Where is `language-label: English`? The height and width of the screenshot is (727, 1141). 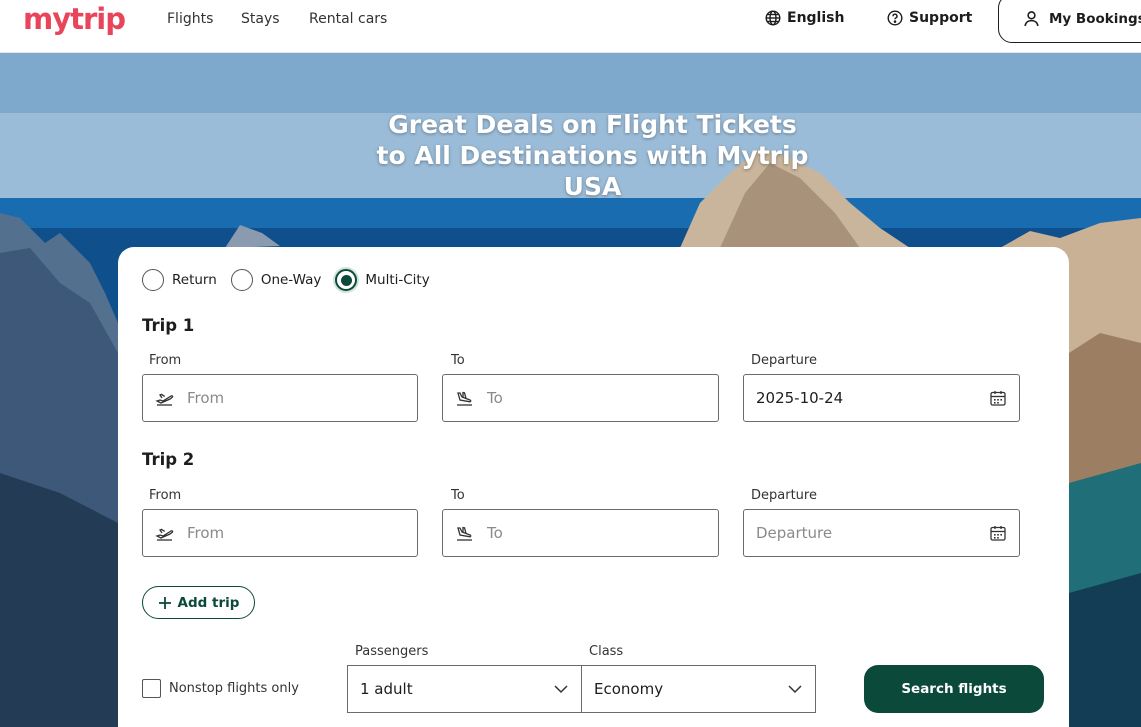
language-label: English is located at coordinates (816, 18).